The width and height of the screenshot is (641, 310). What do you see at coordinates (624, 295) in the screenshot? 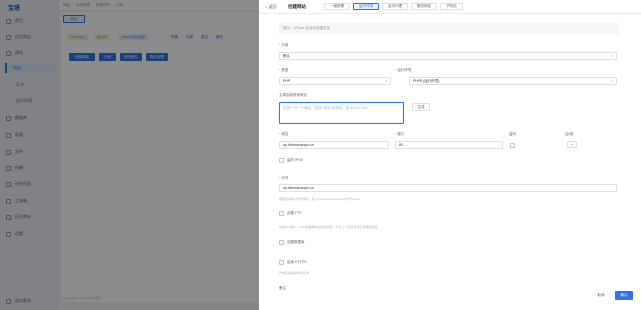
I see `confirm-button: 确认` at bounding box center [624, 295].